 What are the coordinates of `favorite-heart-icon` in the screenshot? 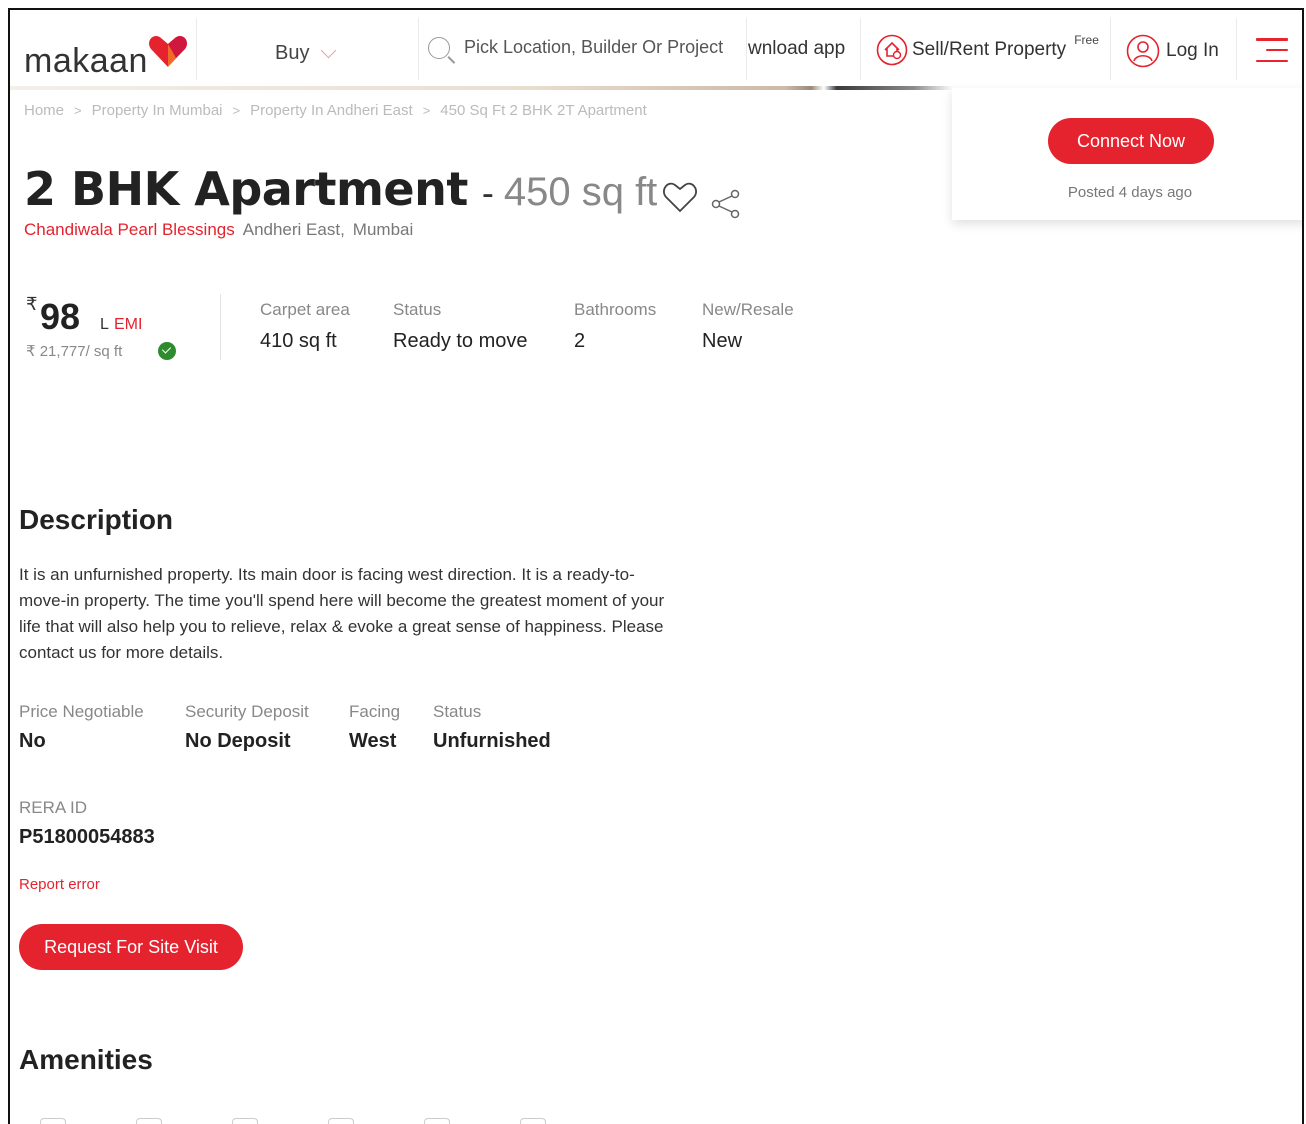 It's located at (680, 197).